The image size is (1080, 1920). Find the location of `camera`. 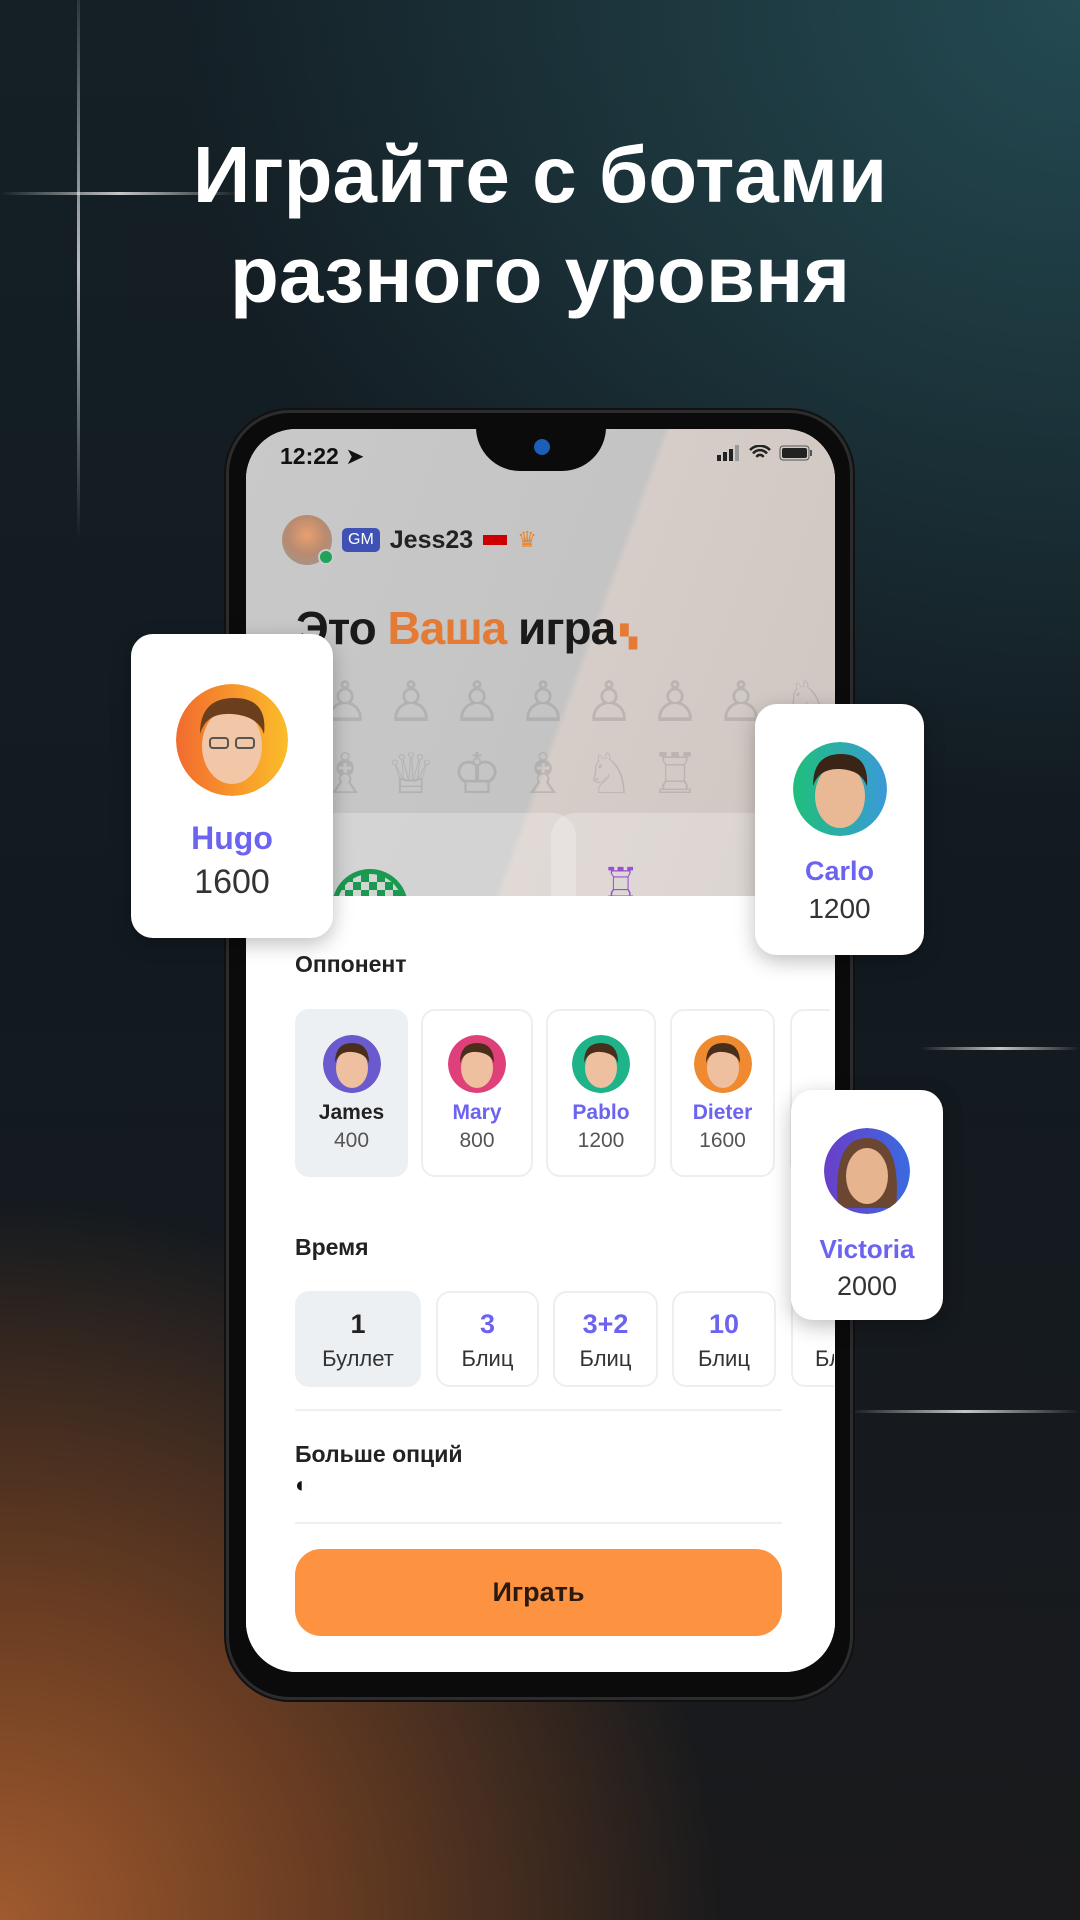

camera is located at coordinates (542, 447).